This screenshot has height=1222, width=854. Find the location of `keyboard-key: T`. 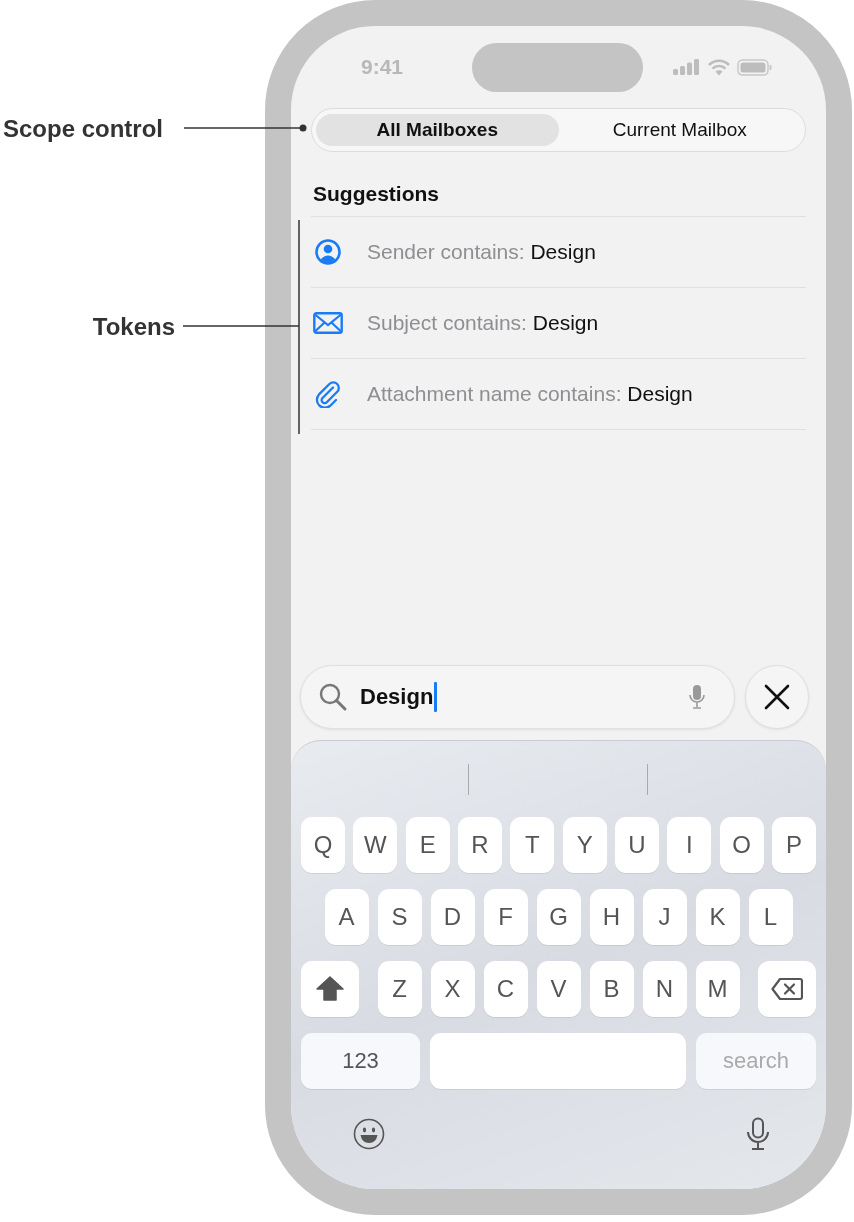

keyboard-key: T is located at coordinates (532, 845).